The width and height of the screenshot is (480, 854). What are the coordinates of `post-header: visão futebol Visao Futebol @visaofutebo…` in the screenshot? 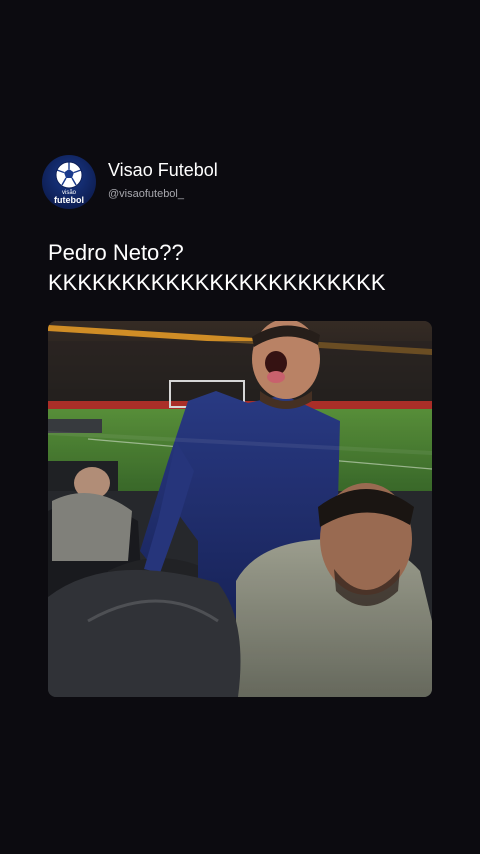 It's located at (130, 182).